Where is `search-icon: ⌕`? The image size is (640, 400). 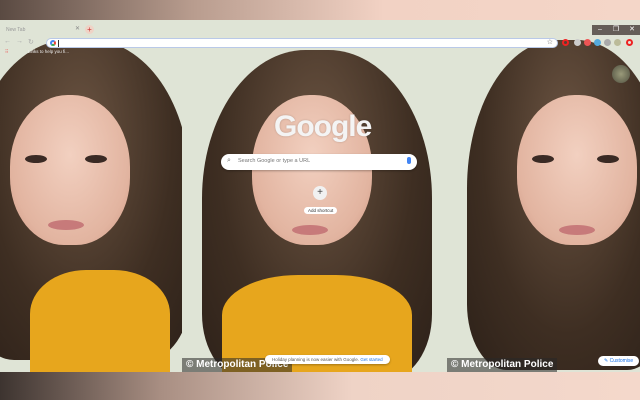 search-icon: ⌕ is located at coordinates (229, 160).